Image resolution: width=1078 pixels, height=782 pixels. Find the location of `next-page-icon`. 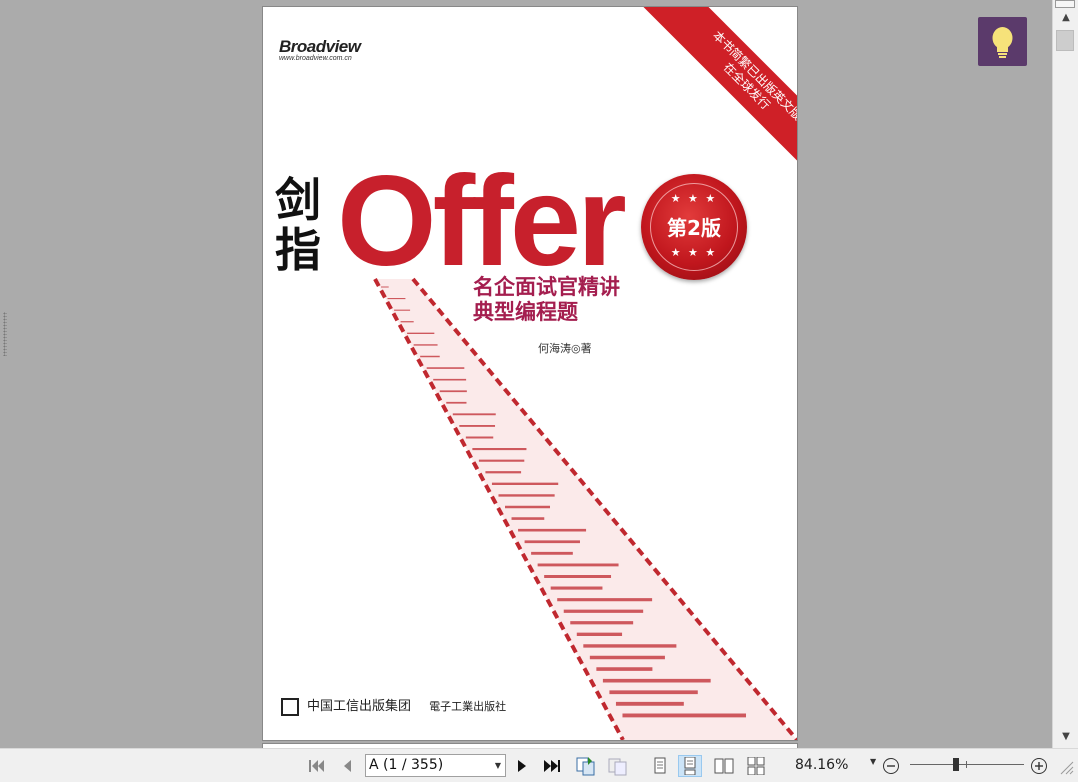

next-page-icon is located at coordinates (522, 766).